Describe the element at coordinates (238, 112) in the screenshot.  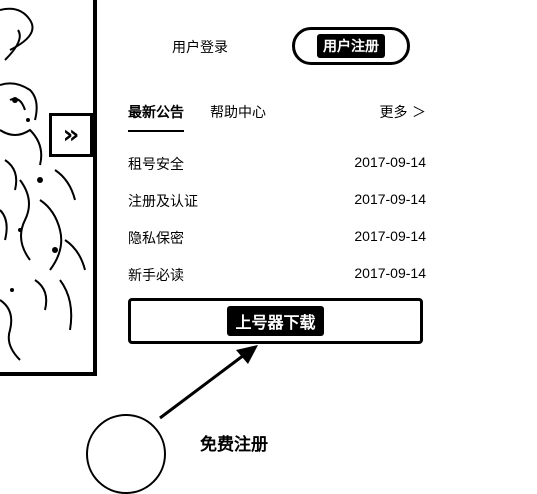
I see `tab-help-center: 帮助中心` at that location.